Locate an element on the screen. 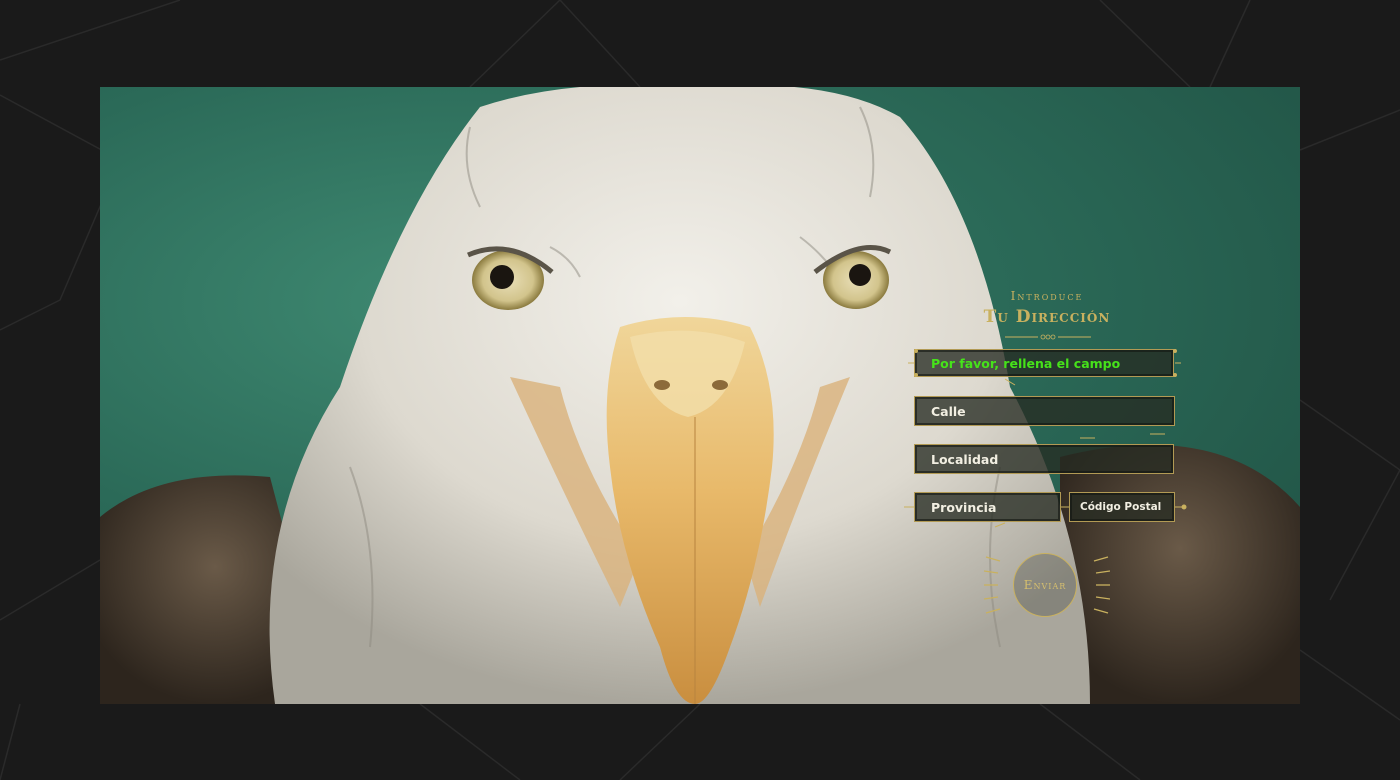 The width and height of the screenshot is (1400, 780). enviar-button: Enviar is located at coordinates (1045, 585).